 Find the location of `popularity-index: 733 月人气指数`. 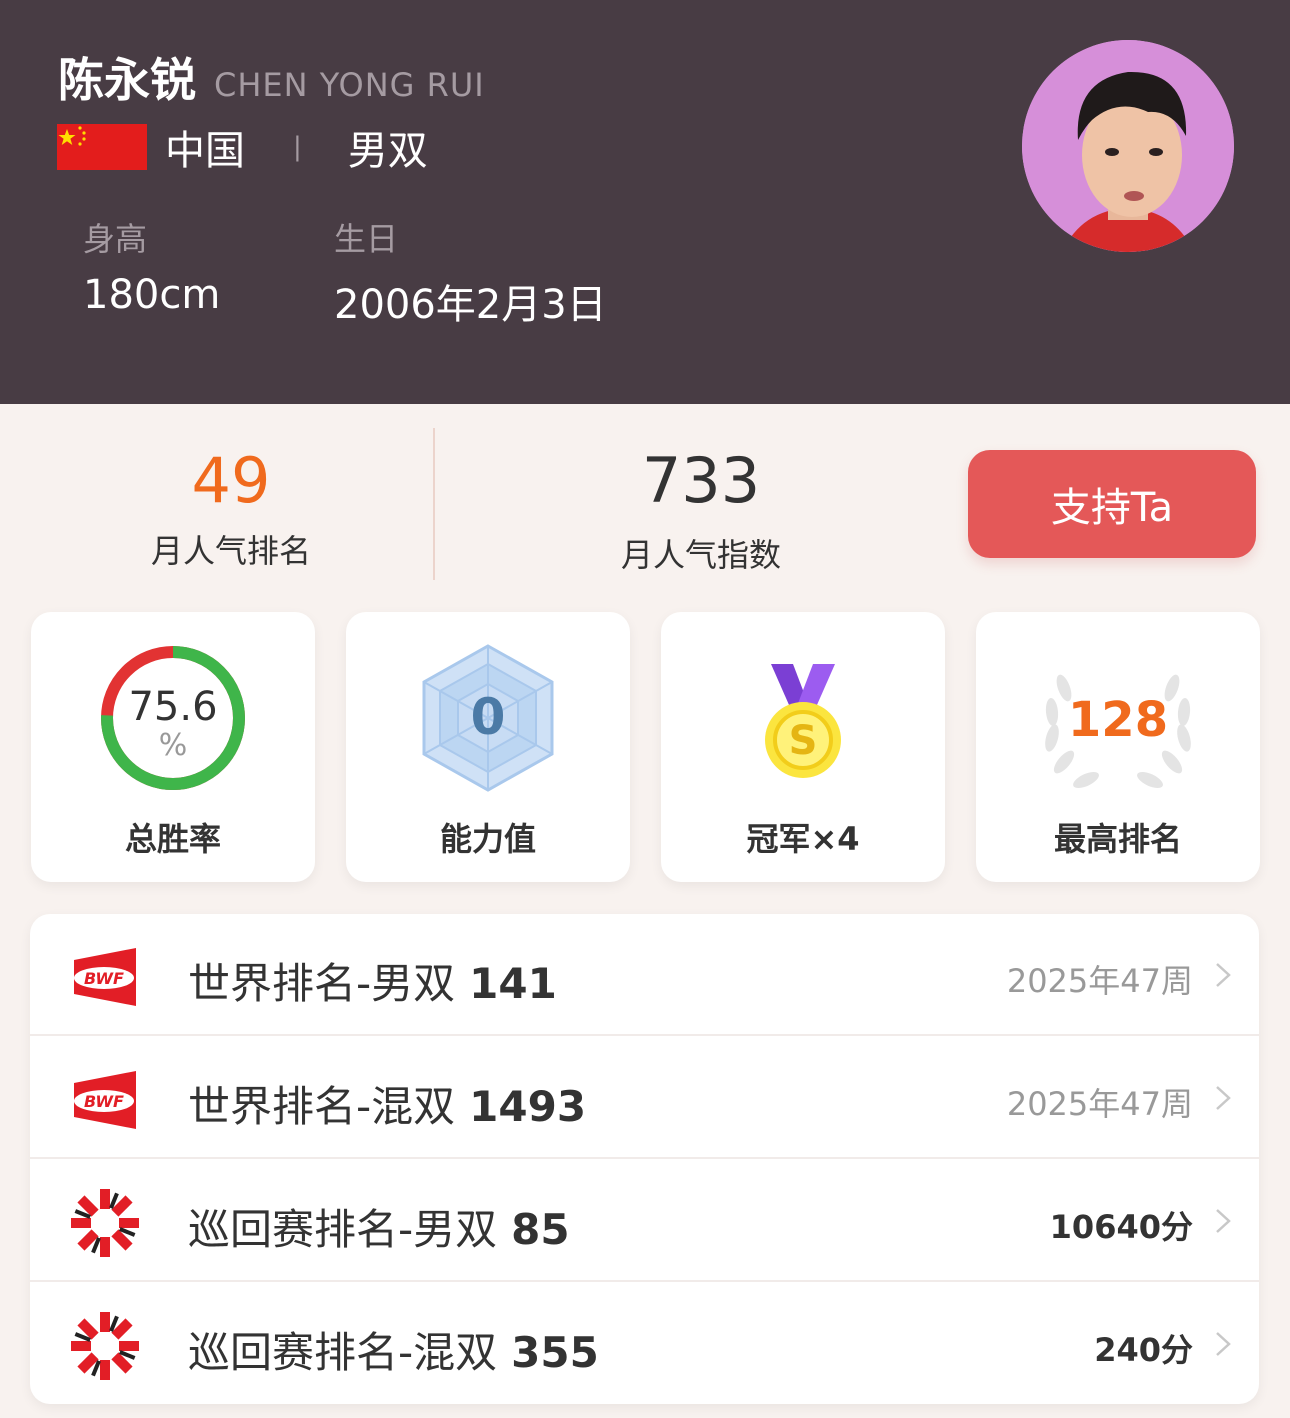

popularity-index: 733 月人气指数 is located at coordinates (701, 513).